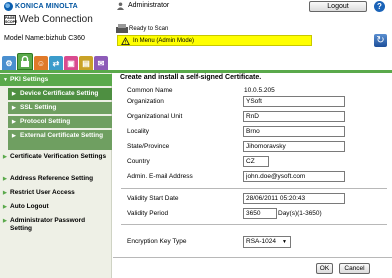  I want to click on logout-button: Logout, so click(338, 6).